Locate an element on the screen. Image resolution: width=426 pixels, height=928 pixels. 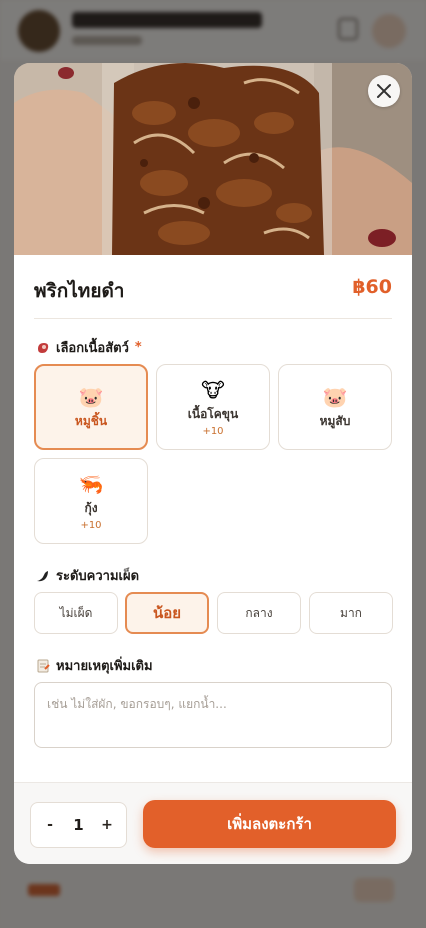
spice-option-medium: กลาง is located at coordinates (259, 613).